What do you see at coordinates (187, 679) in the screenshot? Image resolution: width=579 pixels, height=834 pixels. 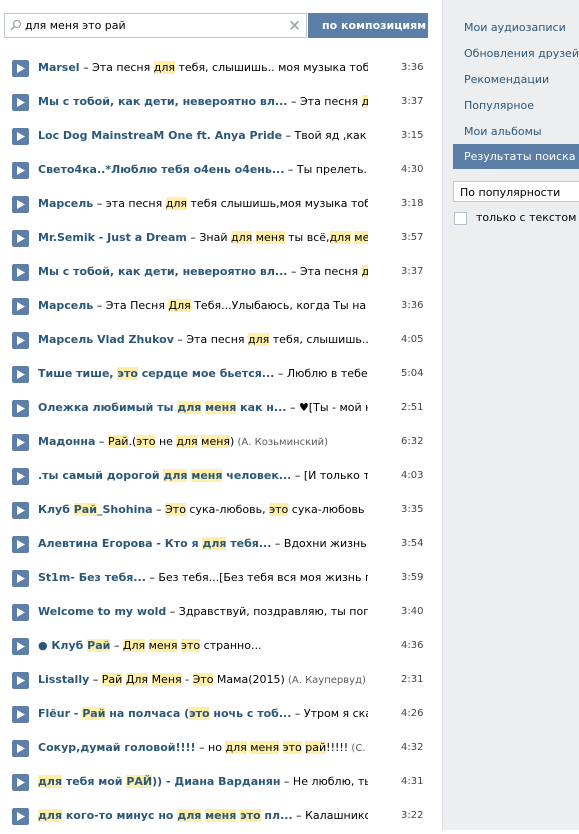 I see `track-title: – Рай Для Меня - Это Мама(2015)` at bounding box center [187, 679].